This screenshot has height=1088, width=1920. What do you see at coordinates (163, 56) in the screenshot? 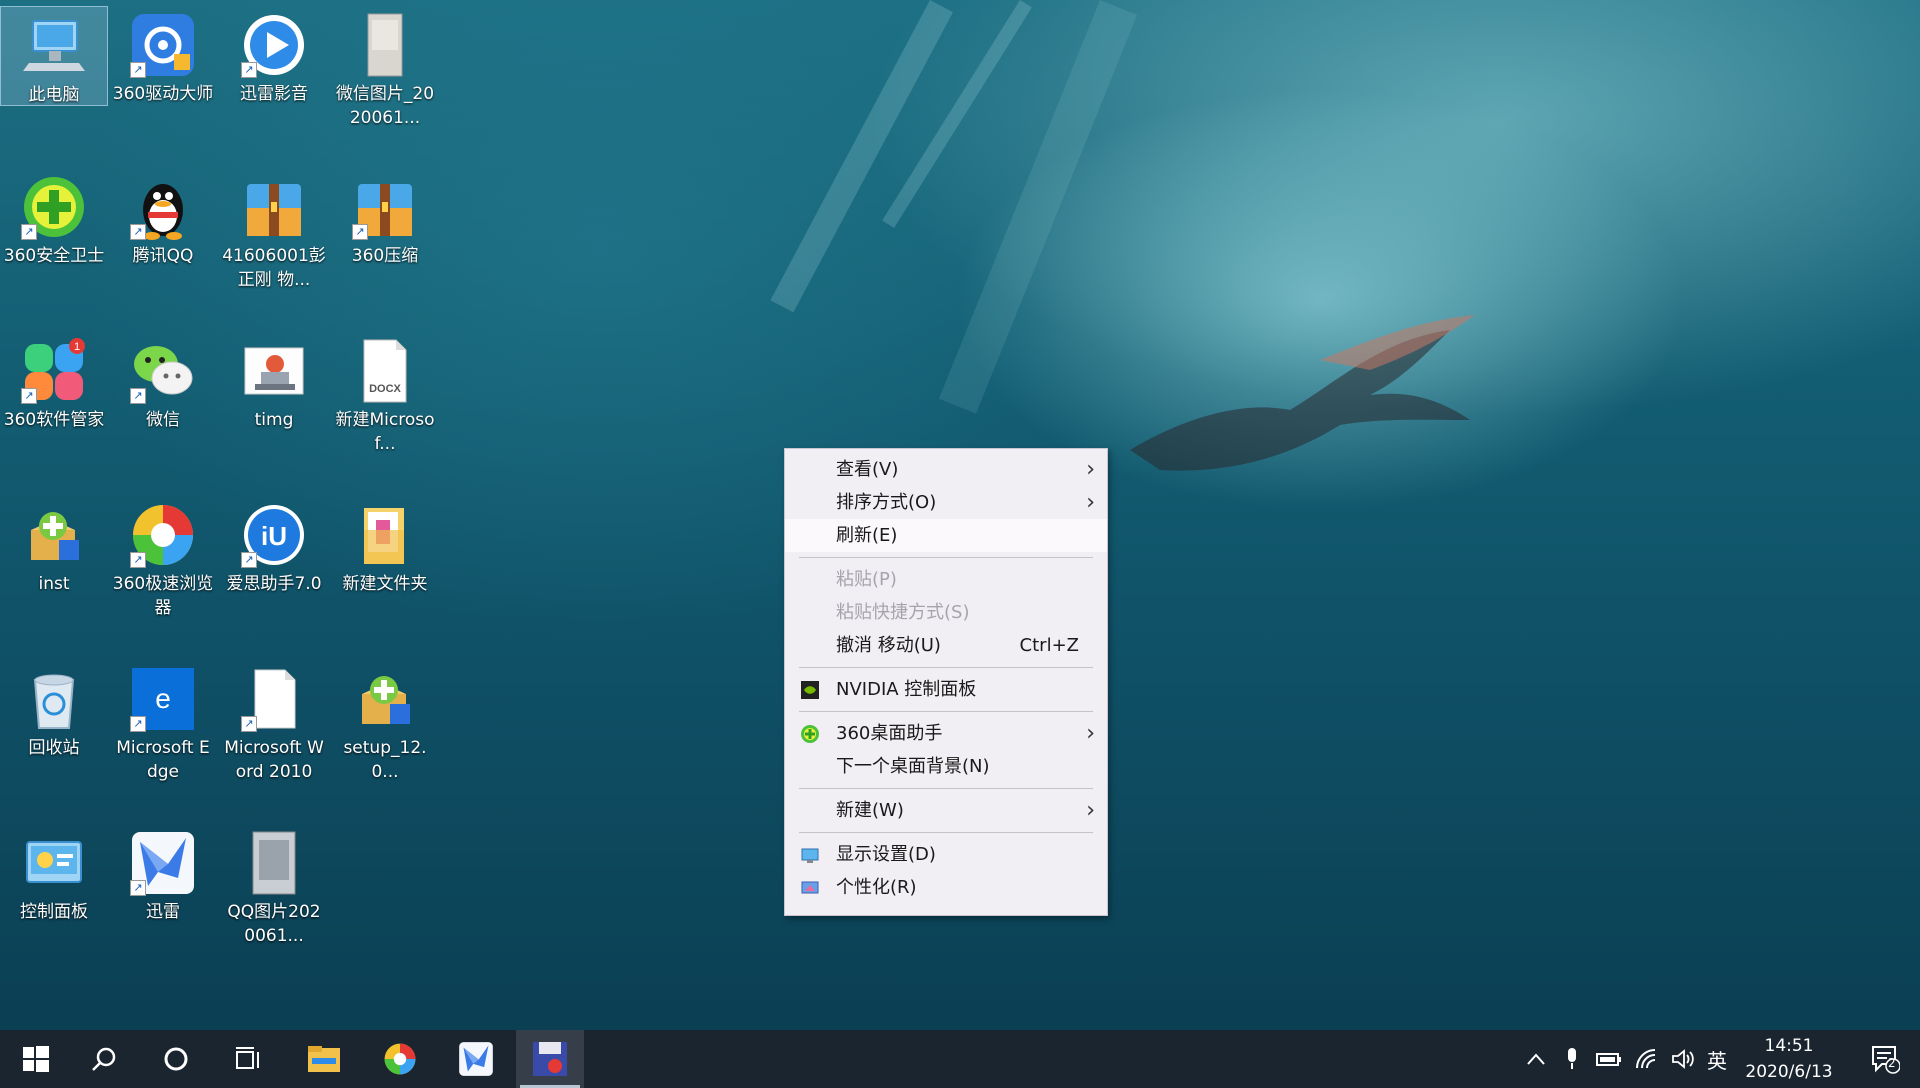
I see `desktop-icon-360-driver: ↗ 360驱动大师` at bounding box center [163, 56].